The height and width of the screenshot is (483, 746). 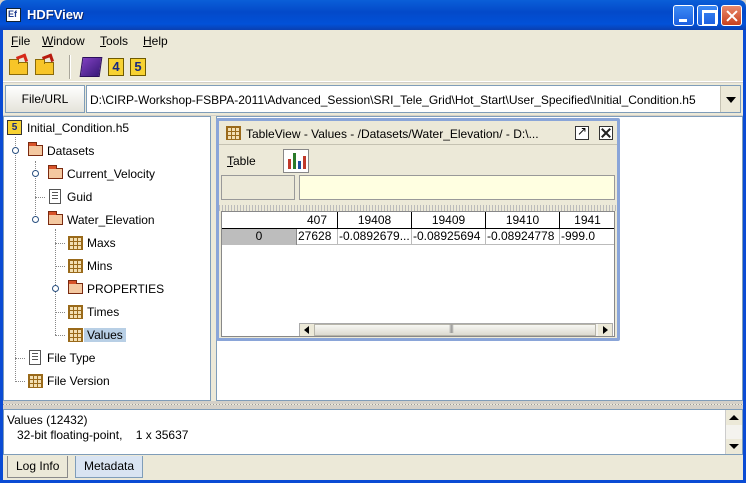 I want to click on scroll-up-icon, so click(x=734, y=417).